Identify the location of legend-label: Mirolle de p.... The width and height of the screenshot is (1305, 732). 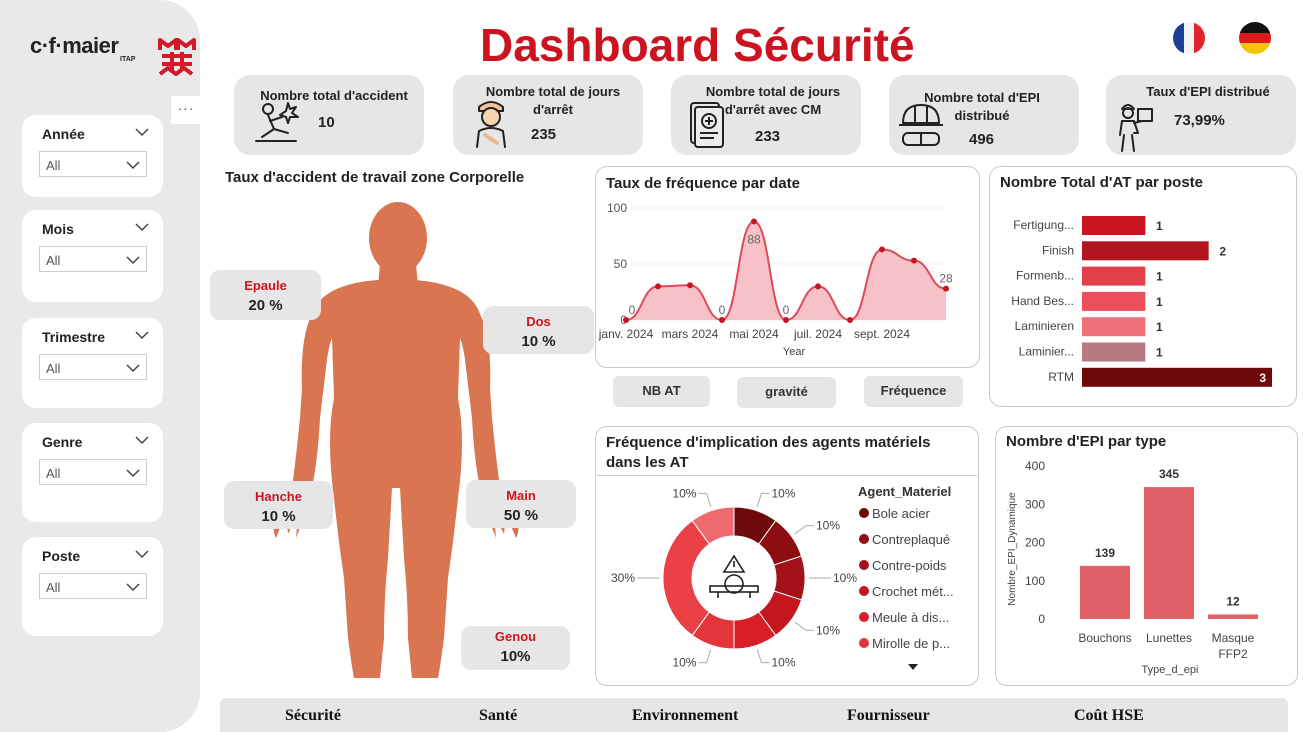
(911, 643).